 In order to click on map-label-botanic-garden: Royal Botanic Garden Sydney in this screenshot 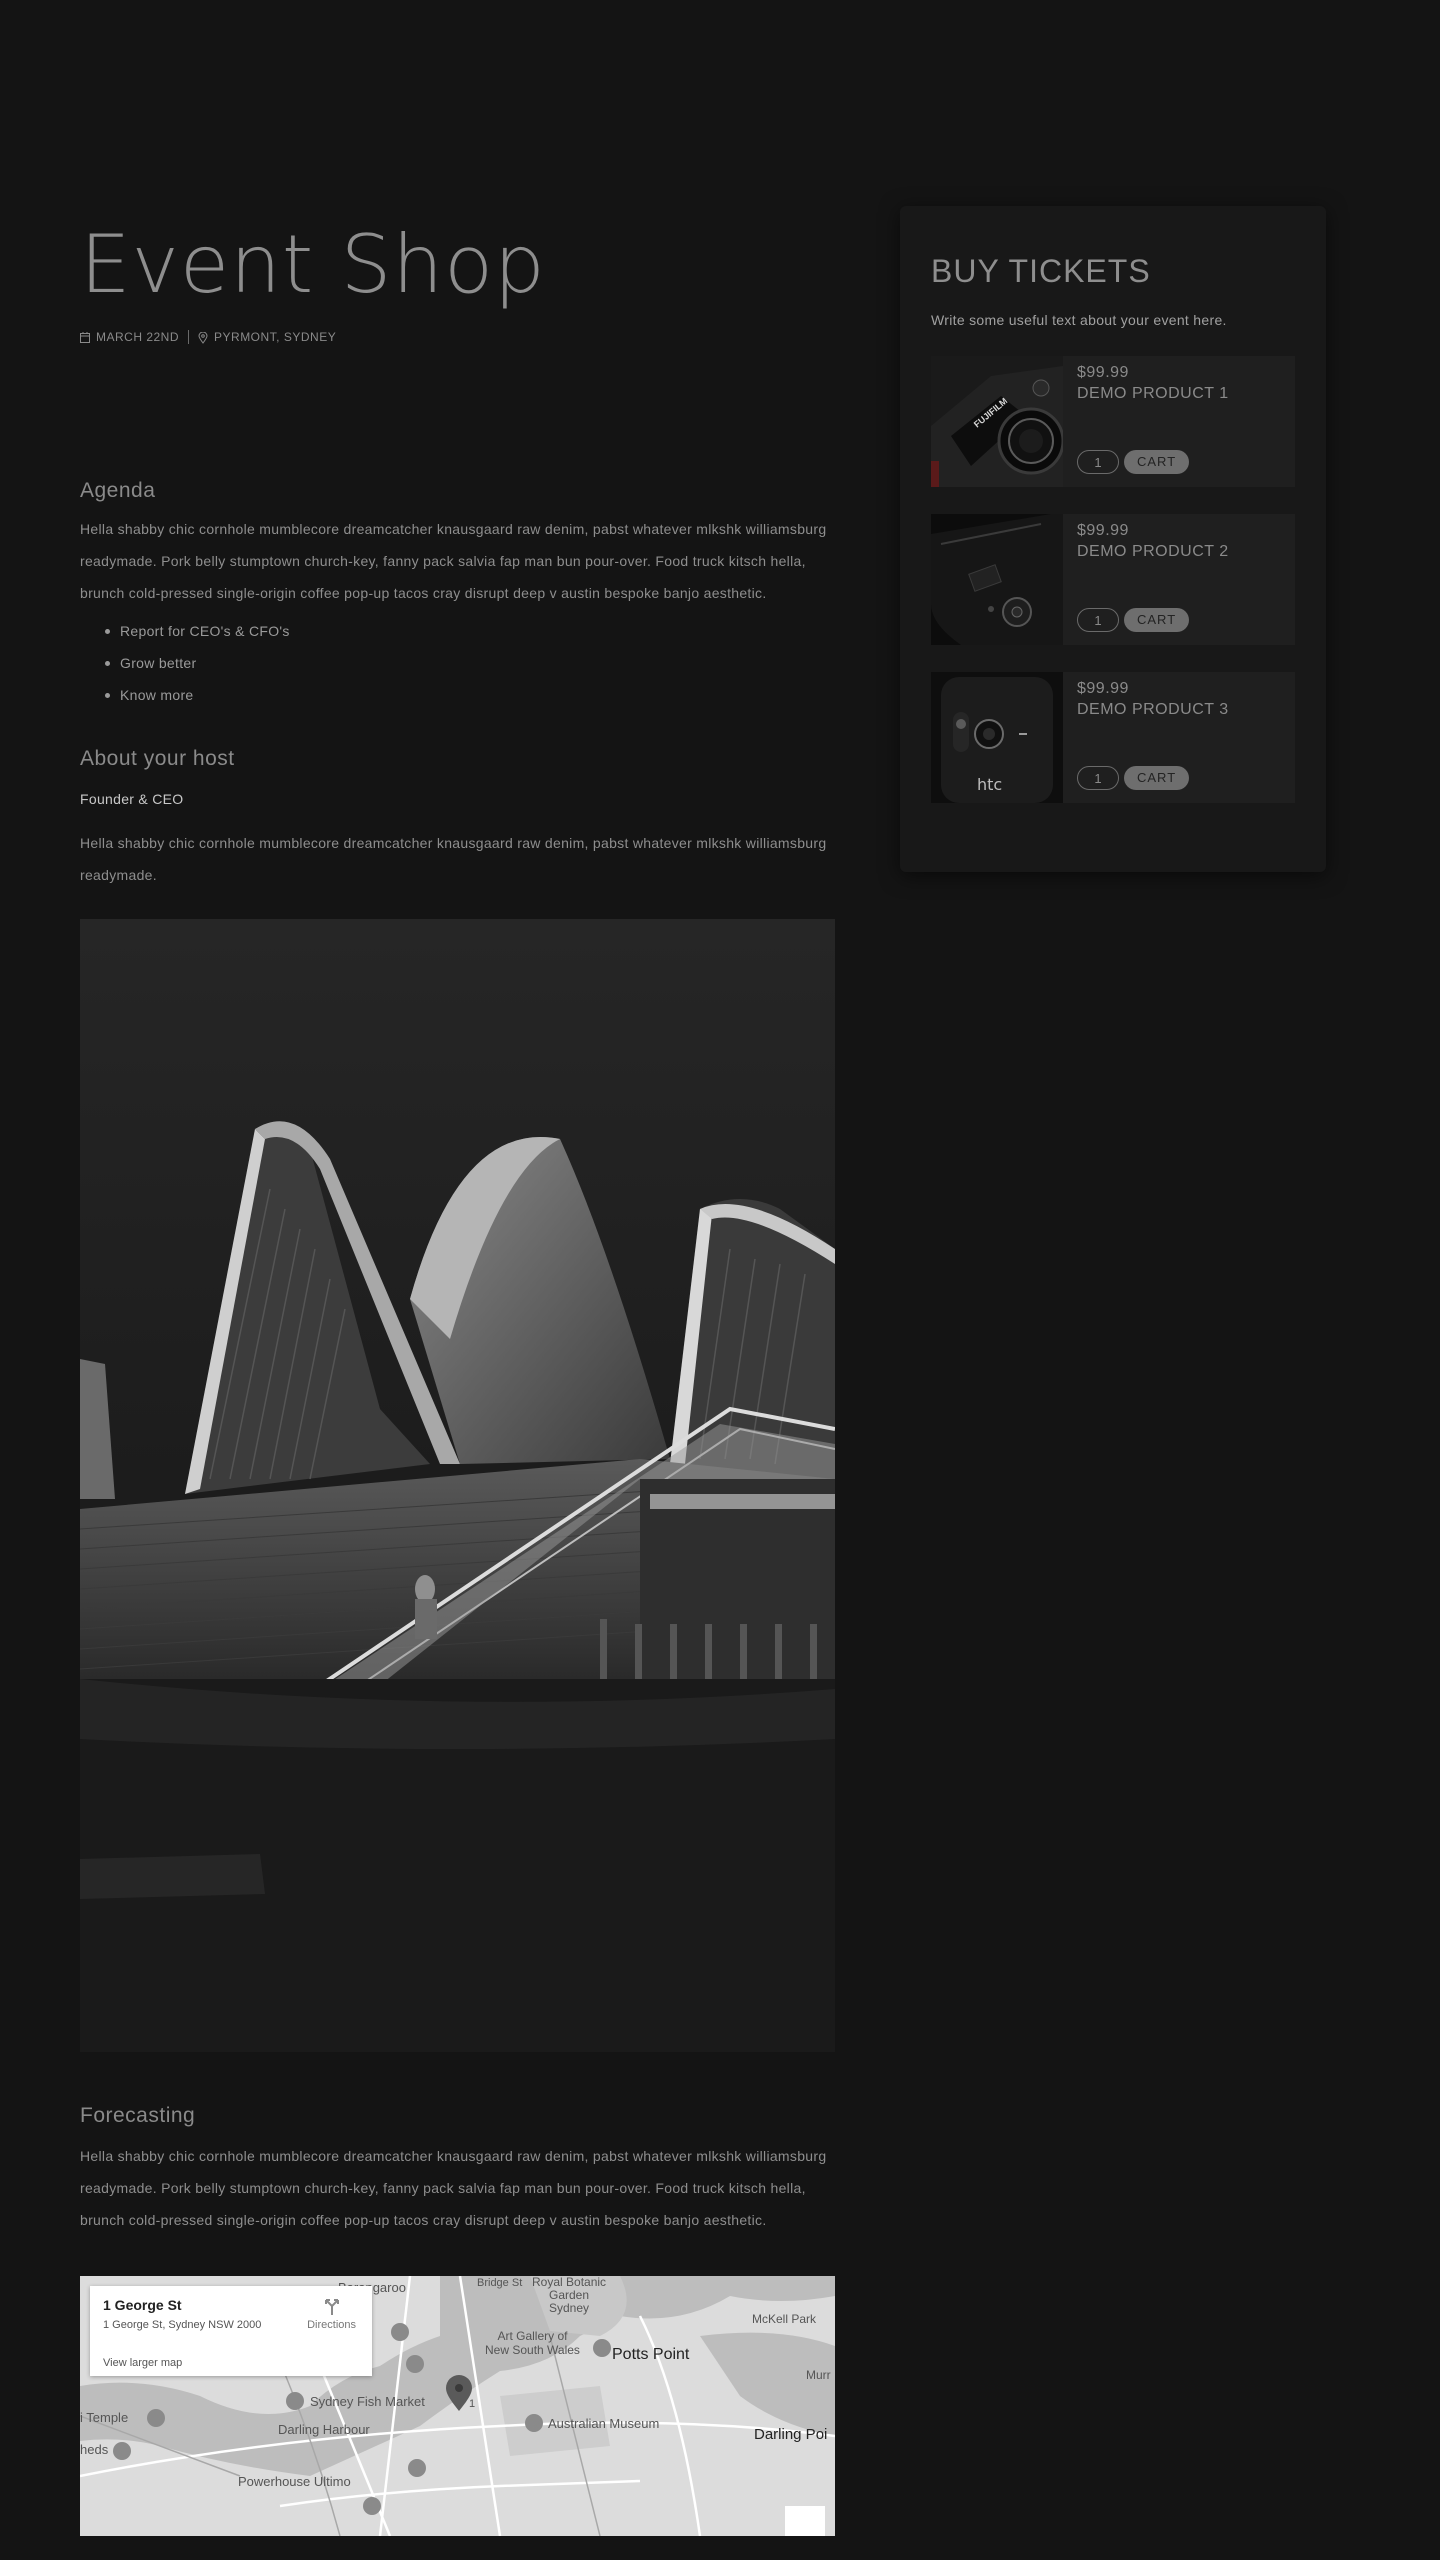, I will do `click(569, 2295)`.